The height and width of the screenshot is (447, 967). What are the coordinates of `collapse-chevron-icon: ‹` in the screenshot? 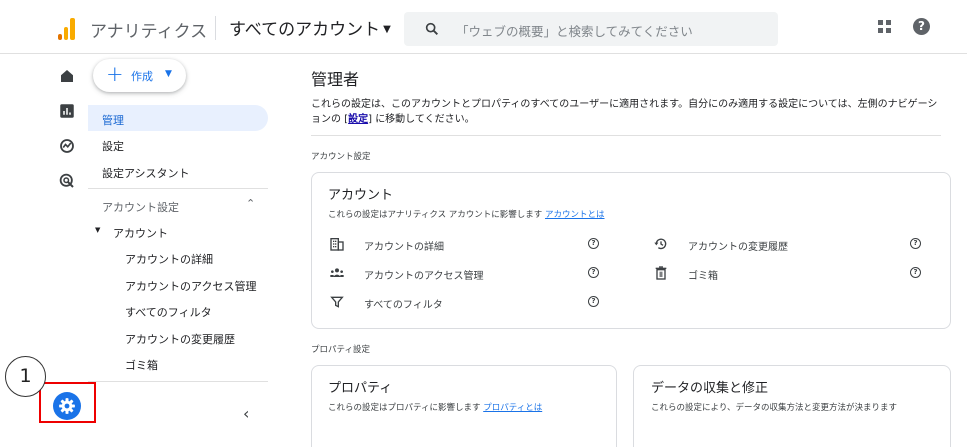 It's located at (246, 413).